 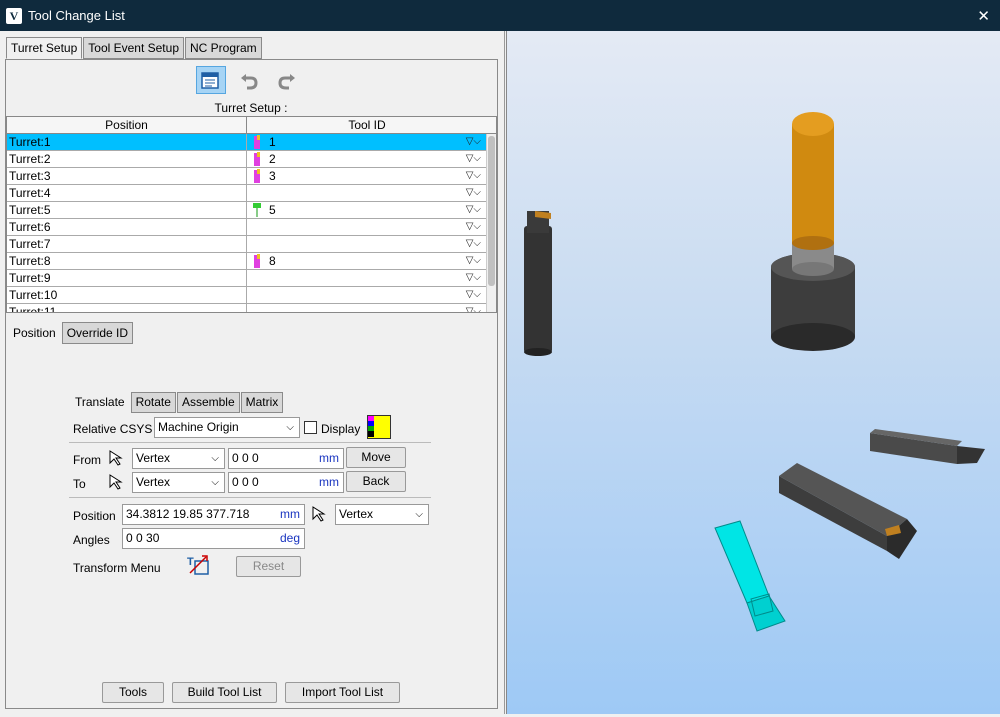 I want to click on move-button: Move, so click(x=376, y=457).